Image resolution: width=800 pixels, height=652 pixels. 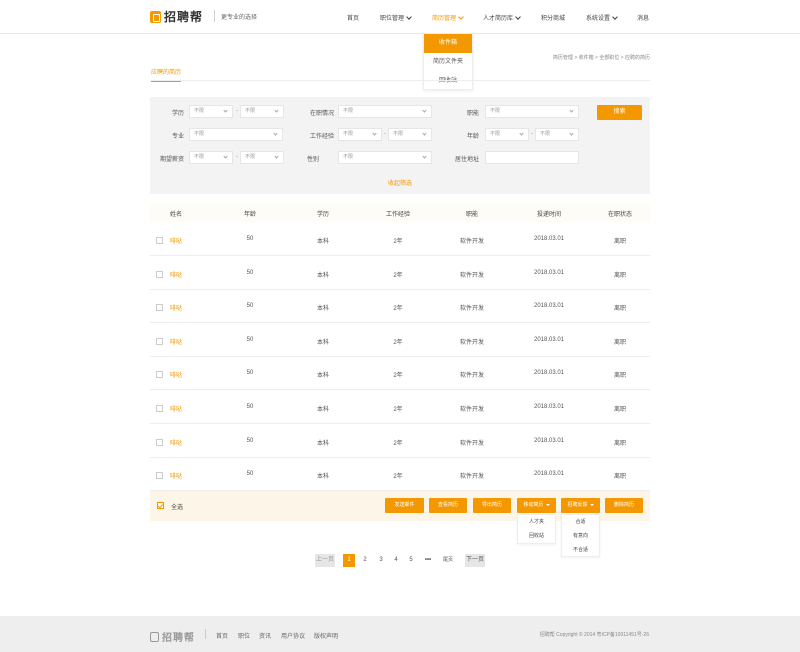 I want to click on work-experience-from-select: 不限, so click(x=360, y=134).